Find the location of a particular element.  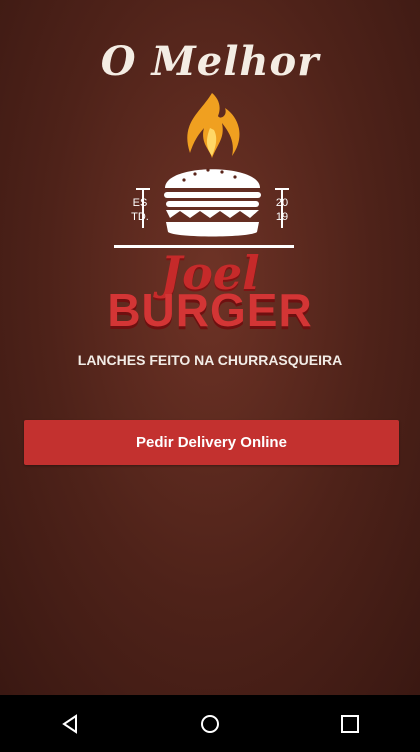

recents-button is located at coordinates (350, 723).